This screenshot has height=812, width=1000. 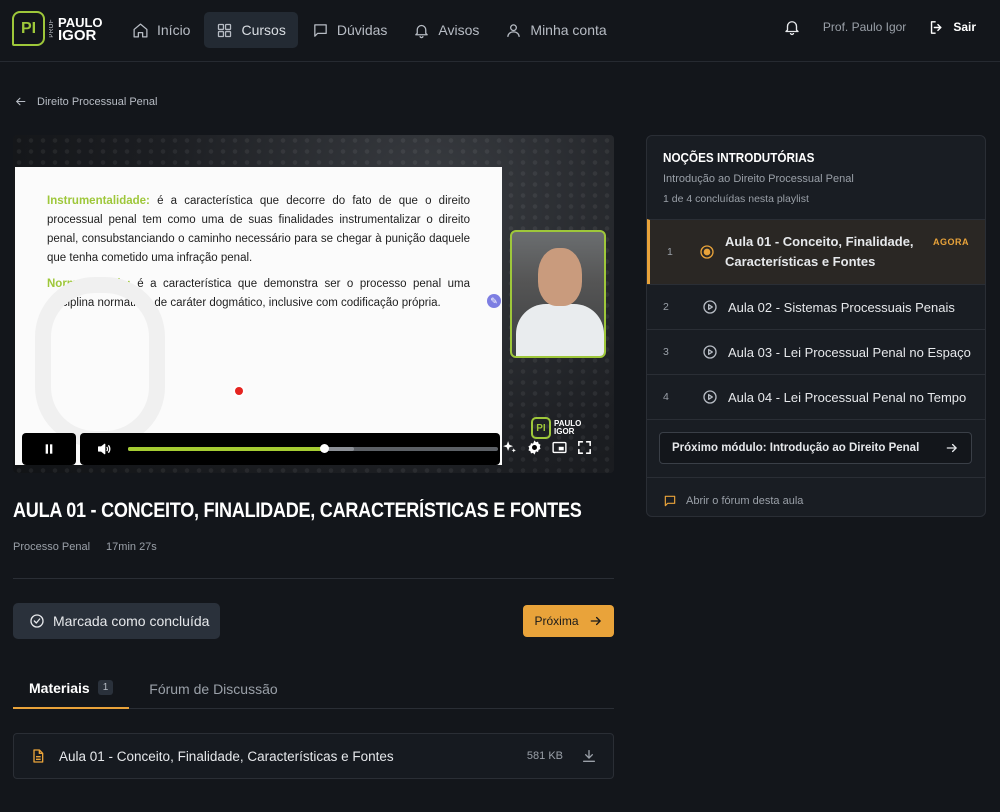 What do you see at coordinates (313, 578) in the screenshot?
I see `divider` at bounding box center [313, 578].